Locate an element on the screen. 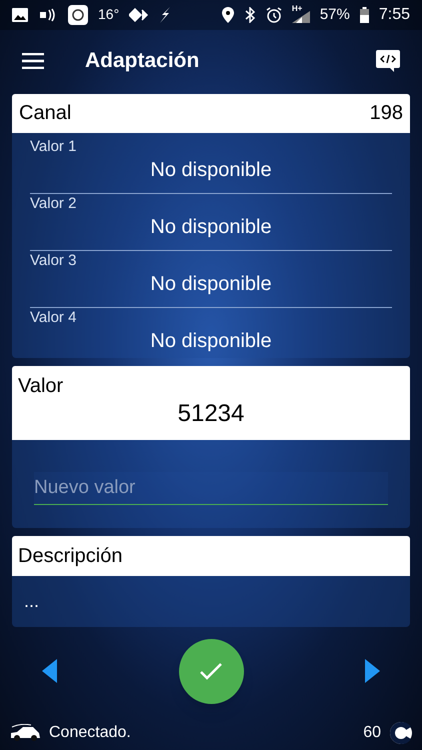  previous-arrow-icon is located at coordinates (49, 671).